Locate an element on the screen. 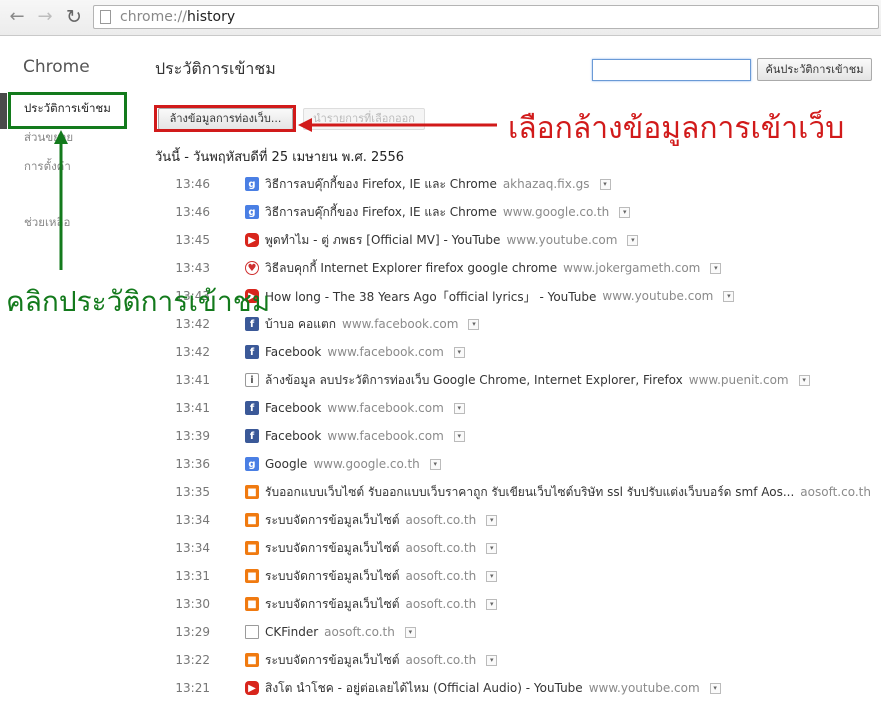 This screenshot has width=881, height=703. back-arrow-icon: ← is located at coordinates (17, 17).